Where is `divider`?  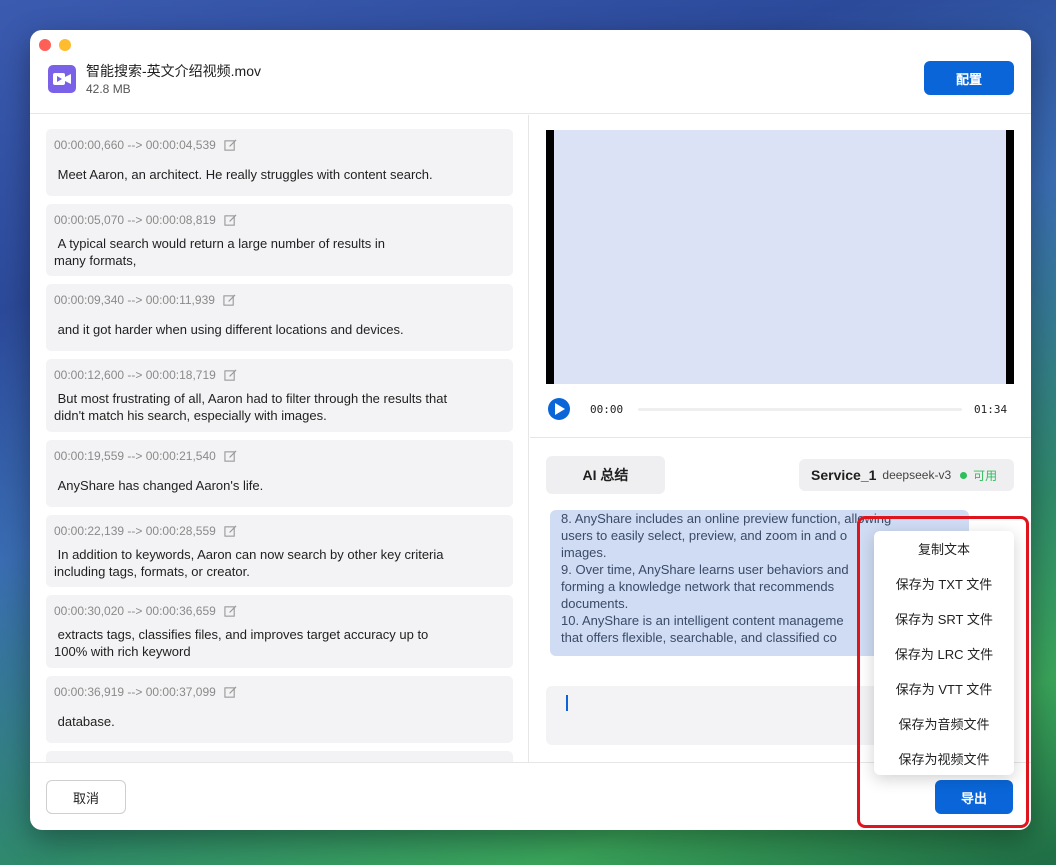 divider is located at coordinates (780, 437).